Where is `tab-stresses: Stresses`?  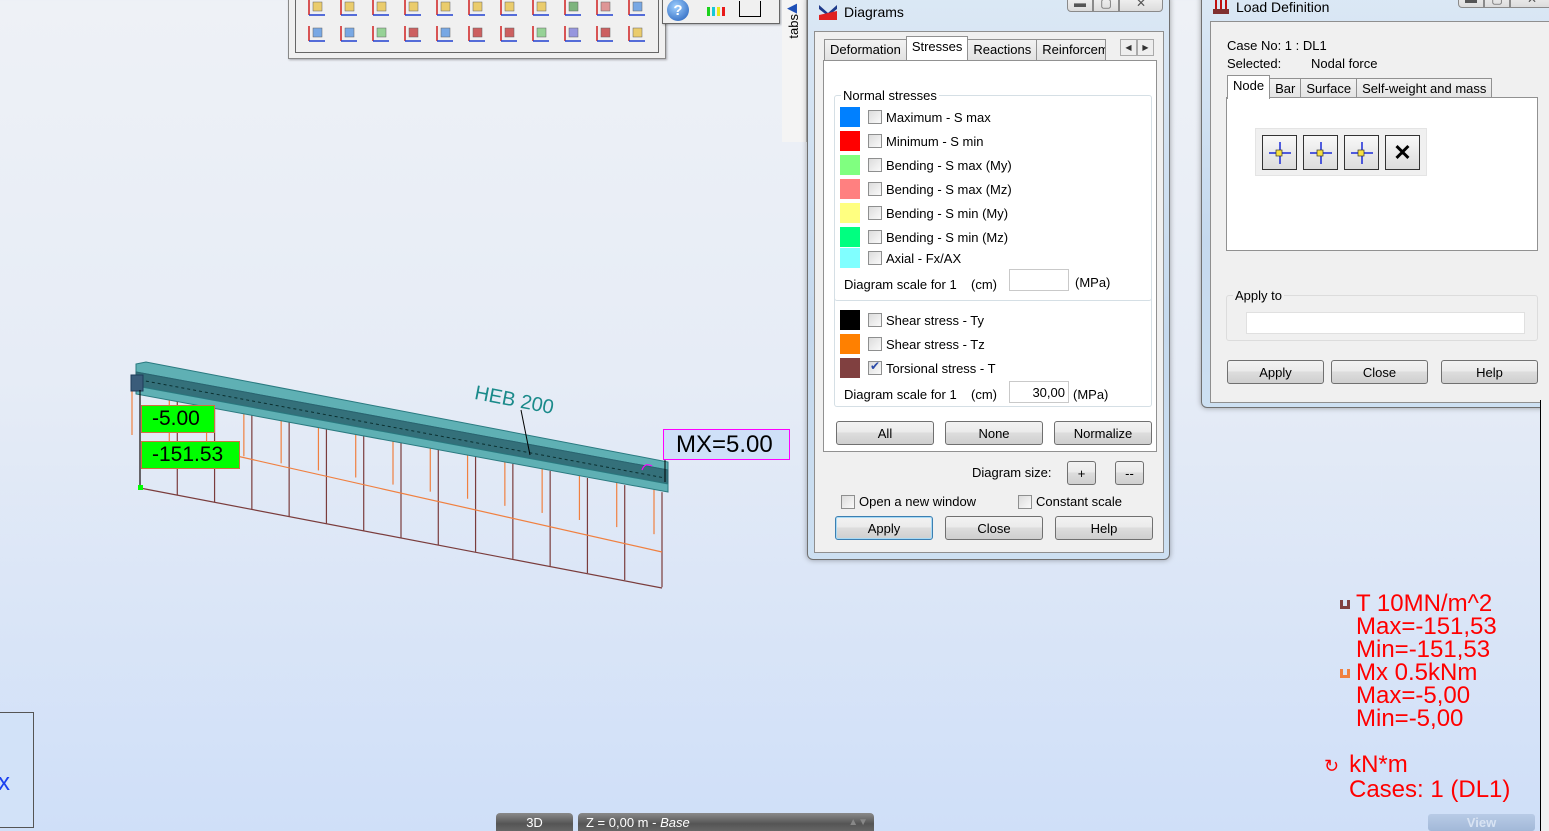
tab-stresses: Stresses is located at coordinates (937, 48).